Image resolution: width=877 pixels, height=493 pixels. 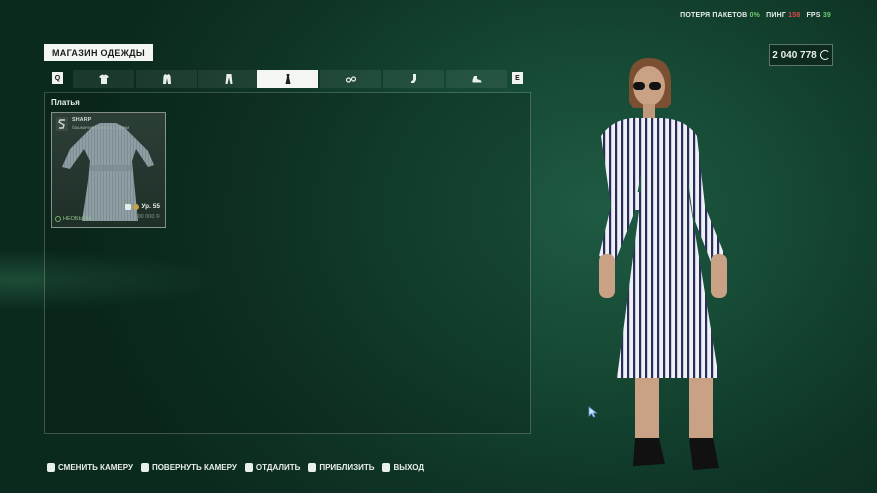 I want to click on item-description: башмачное платье с синим, so click(x=101, y=127).